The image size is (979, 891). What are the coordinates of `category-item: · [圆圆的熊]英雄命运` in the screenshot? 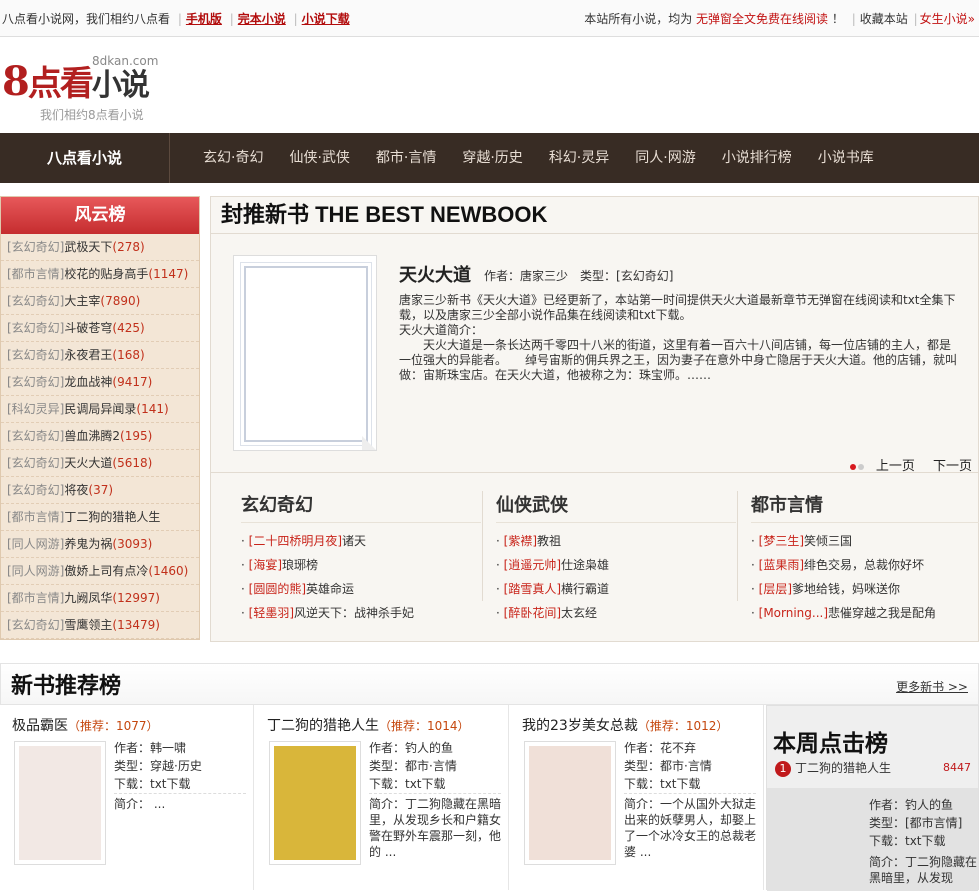 It's located at (361, 589).